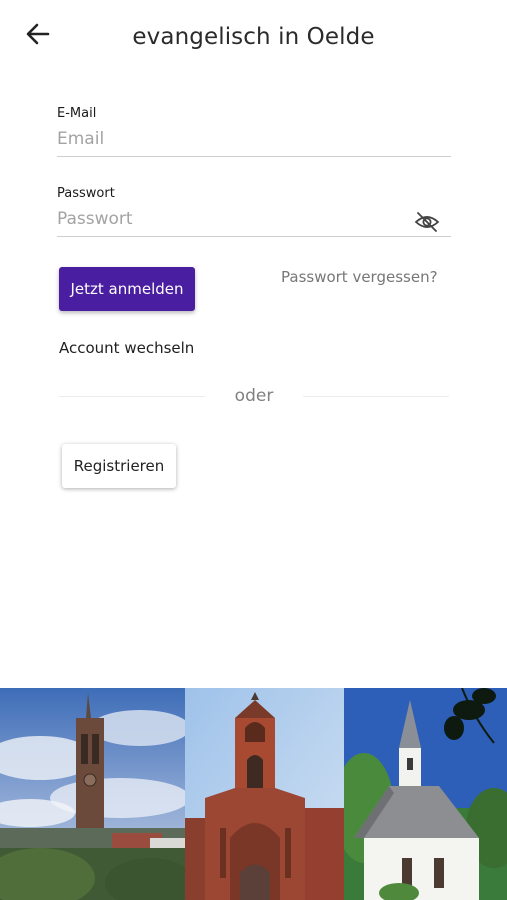  I want to click on login-button: Jetzt anmelden, so click(127, 289).